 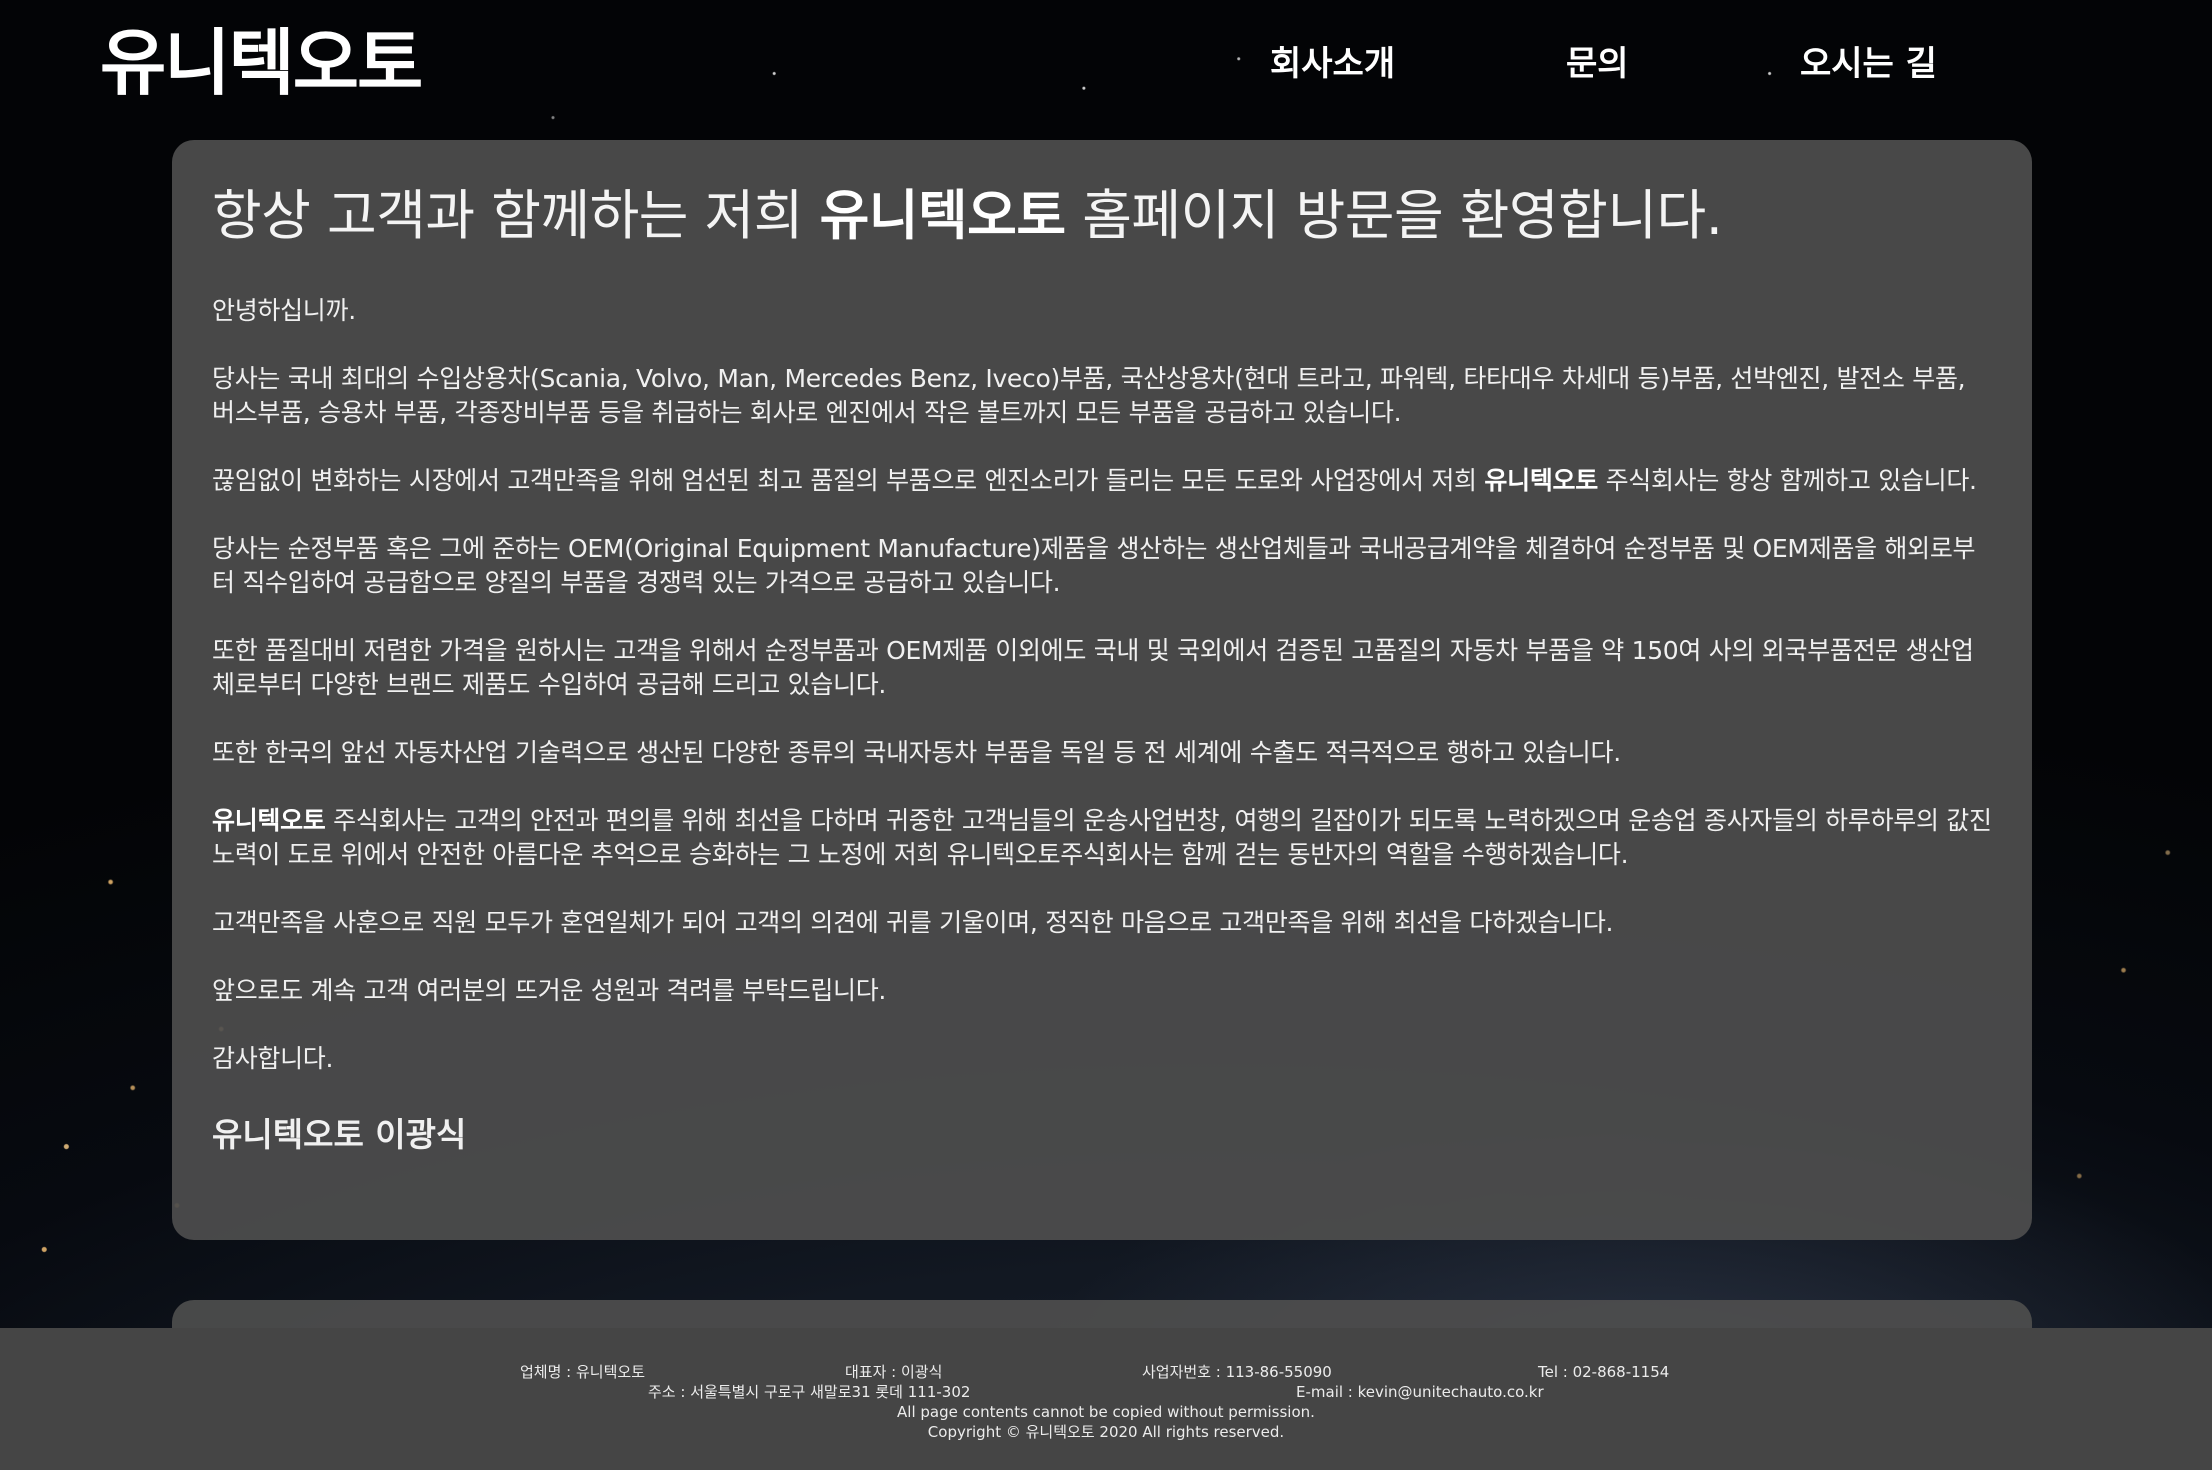 What do you see at coordinates (582, 1372) in the screenshot?
I see `footer-company: 업체명 : 유니텍오토` at bounding box center [582, 1372].